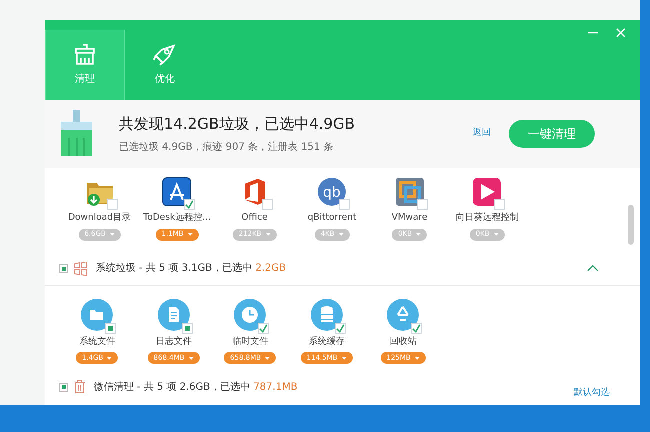  What do you see at coordinates (97, 314) in the screenshot?
I see `folder-icon` at bounding box center [97, 314].